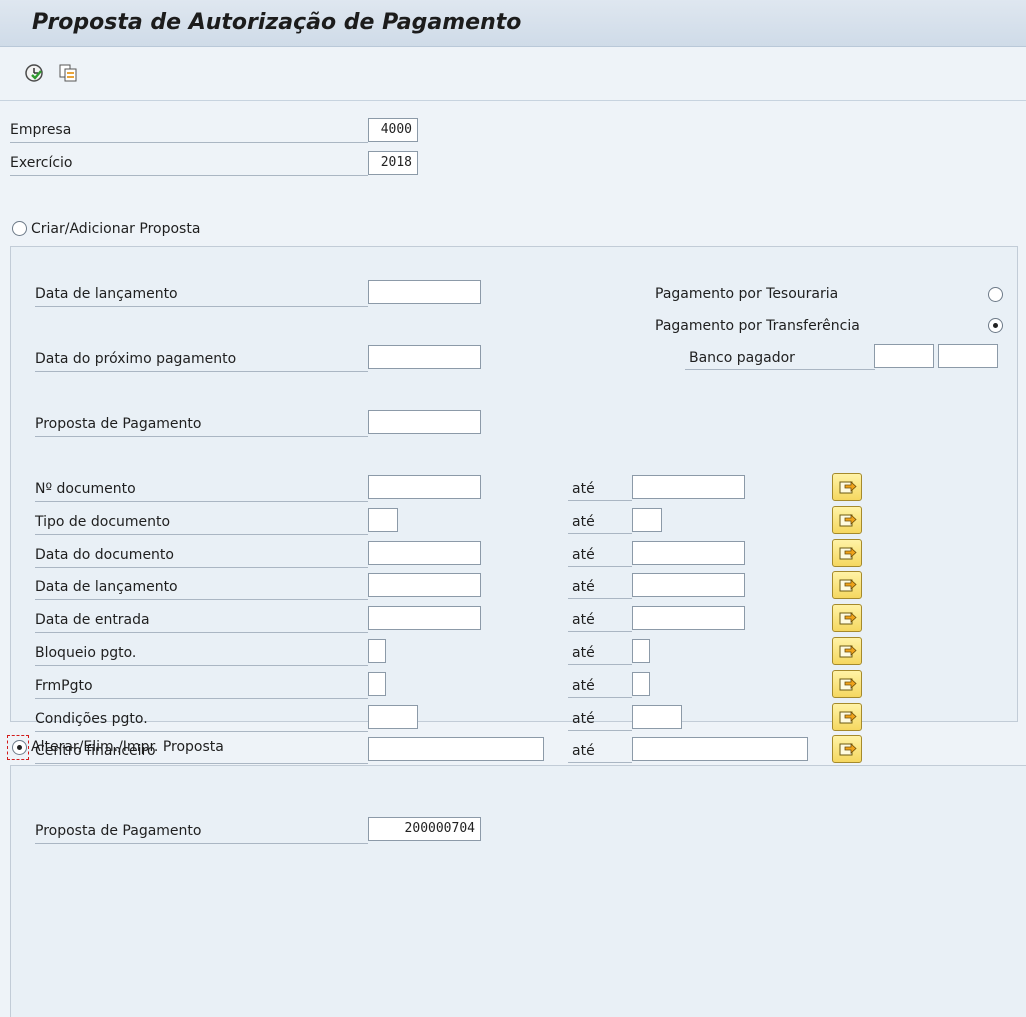 This screenshot has height=1017, width=1026. Describe the element at coordinates (780, 358) in the screenshot. I see `banco-pagador-label: Banco pagador` at that location.